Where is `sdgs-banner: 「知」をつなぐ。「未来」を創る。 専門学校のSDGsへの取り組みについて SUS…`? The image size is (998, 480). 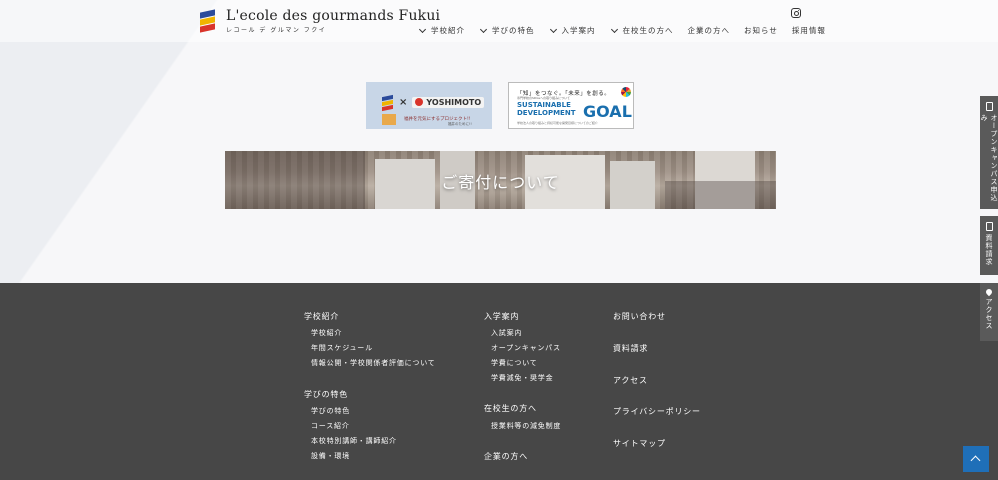 sdgs-banner: 「知」をつなぐ。「未来」を創る。 専門学校のSDGsへの取り組みについて SUS… is located at coordinates (571, 105).